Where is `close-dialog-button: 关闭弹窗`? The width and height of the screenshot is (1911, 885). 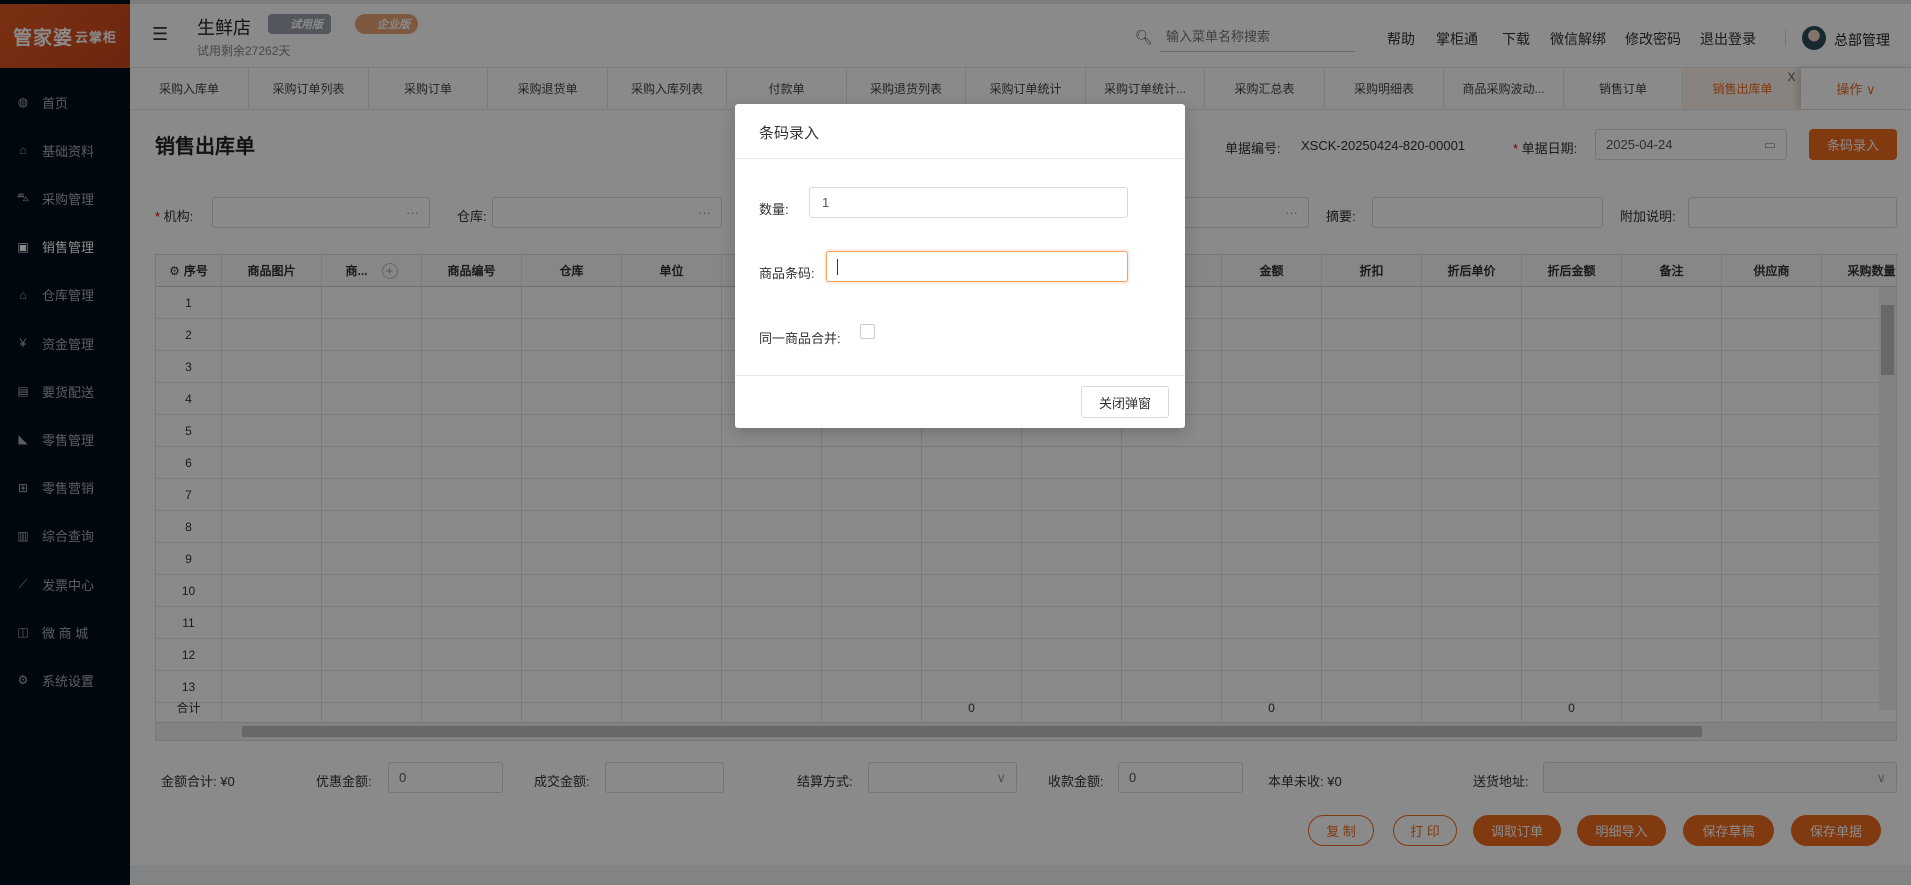
close-dialog-button: 关闭弹窗 is located at coordinates (1125, 402).